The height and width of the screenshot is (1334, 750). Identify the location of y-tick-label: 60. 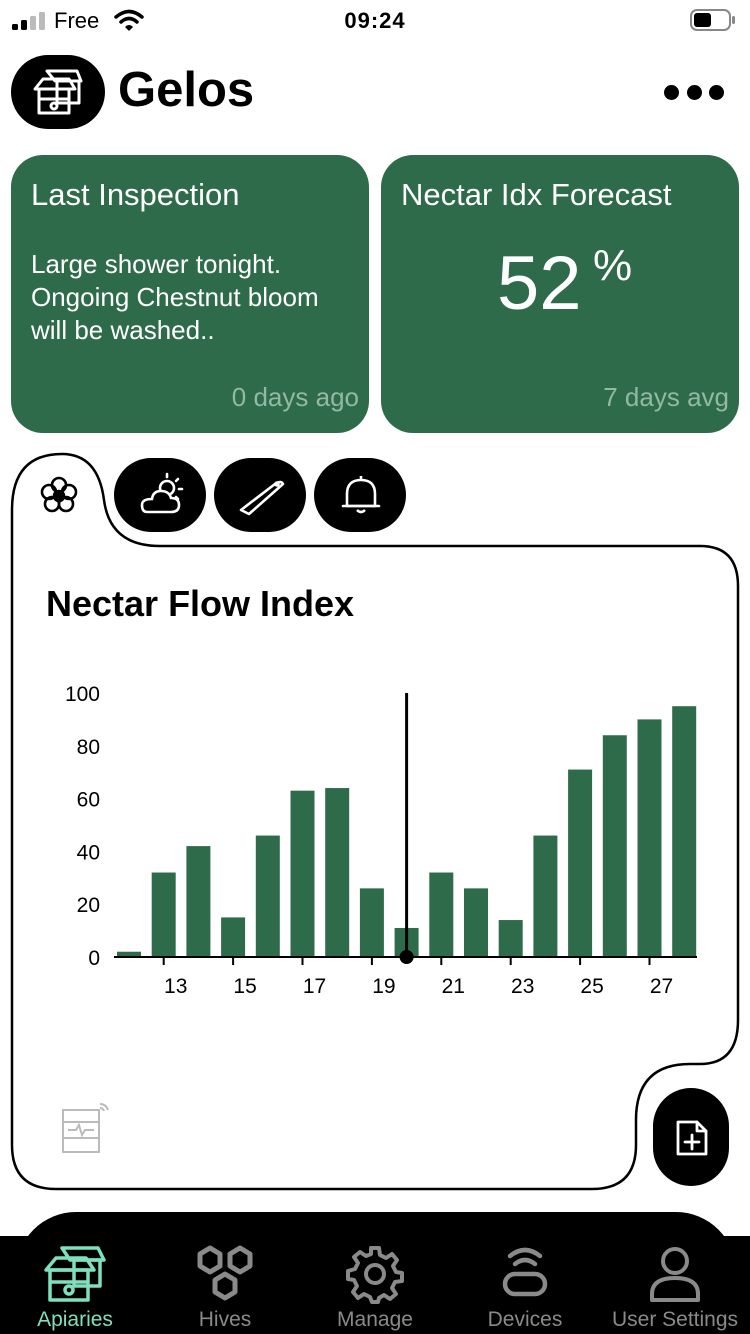
(88, 800).